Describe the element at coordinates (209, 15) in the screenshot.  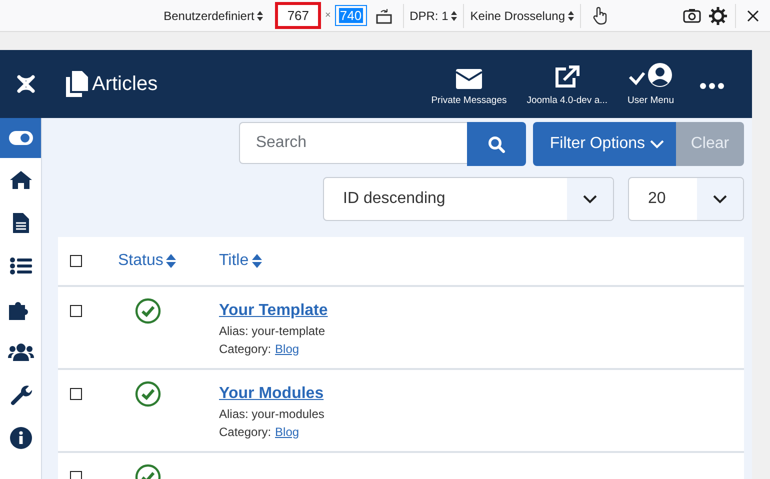
I see `device-preset-select: Benutzerdefiniert` at that location.